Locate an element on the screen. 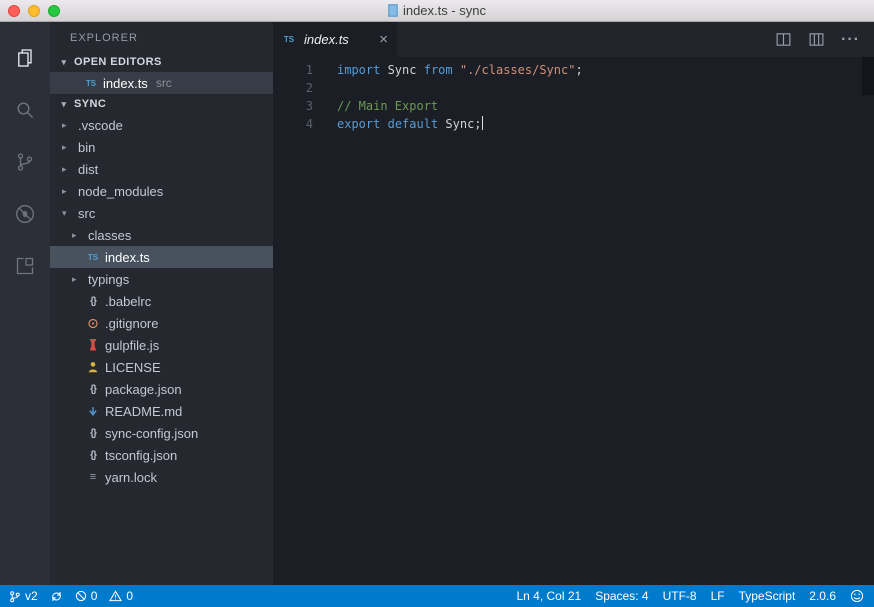 This screenshot has width=874, height=607. code-line-1: 1 import Sync from "./classes/Sync"; is located at coordinates (573, 70).